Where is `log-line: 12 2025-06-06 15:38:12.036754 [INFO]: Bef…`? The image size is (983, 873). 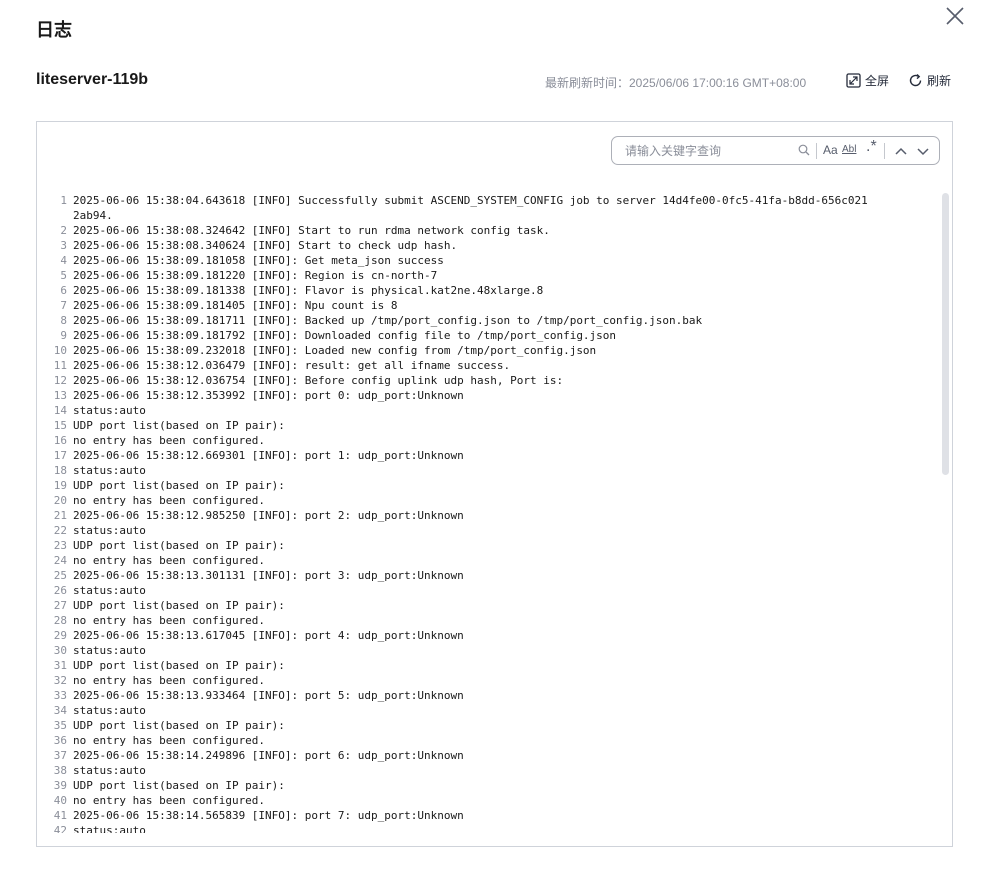 log-line: 12 2025-06-06 15:38:12.036754 [INFO]: Bef… is located at coordinates (487, 380).